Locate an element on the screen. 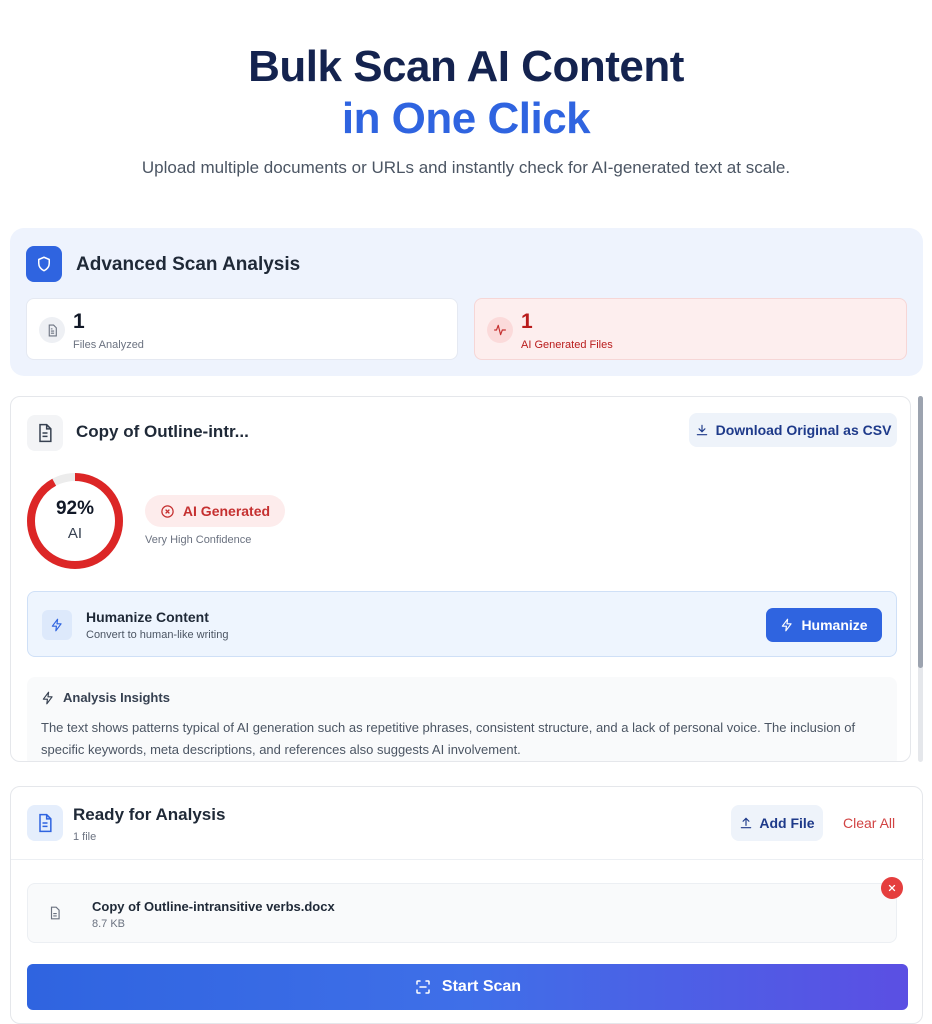  hero-title-line1: Bulk Scan AI Content is located at coordinates (466, 66).